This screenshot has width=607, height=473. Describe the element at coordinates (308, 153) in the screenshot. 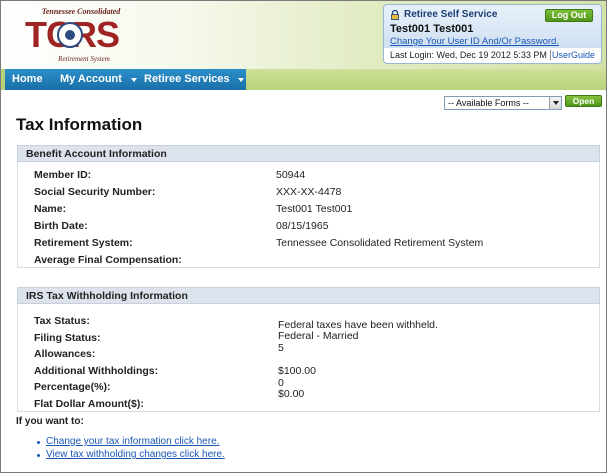

I see `benefit-section-heading: Benefit Account Information` at that location.